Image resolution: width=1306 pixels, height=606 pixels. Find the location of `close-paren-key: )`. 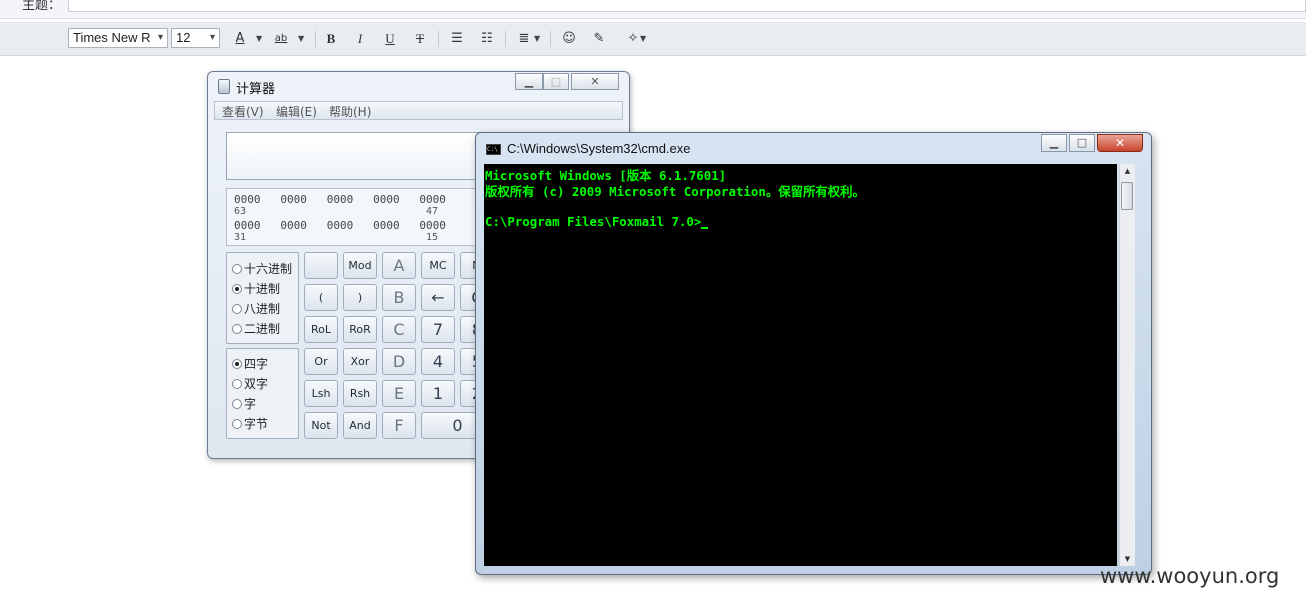

close-paren-key: ) is located at coordinates (360, 297).